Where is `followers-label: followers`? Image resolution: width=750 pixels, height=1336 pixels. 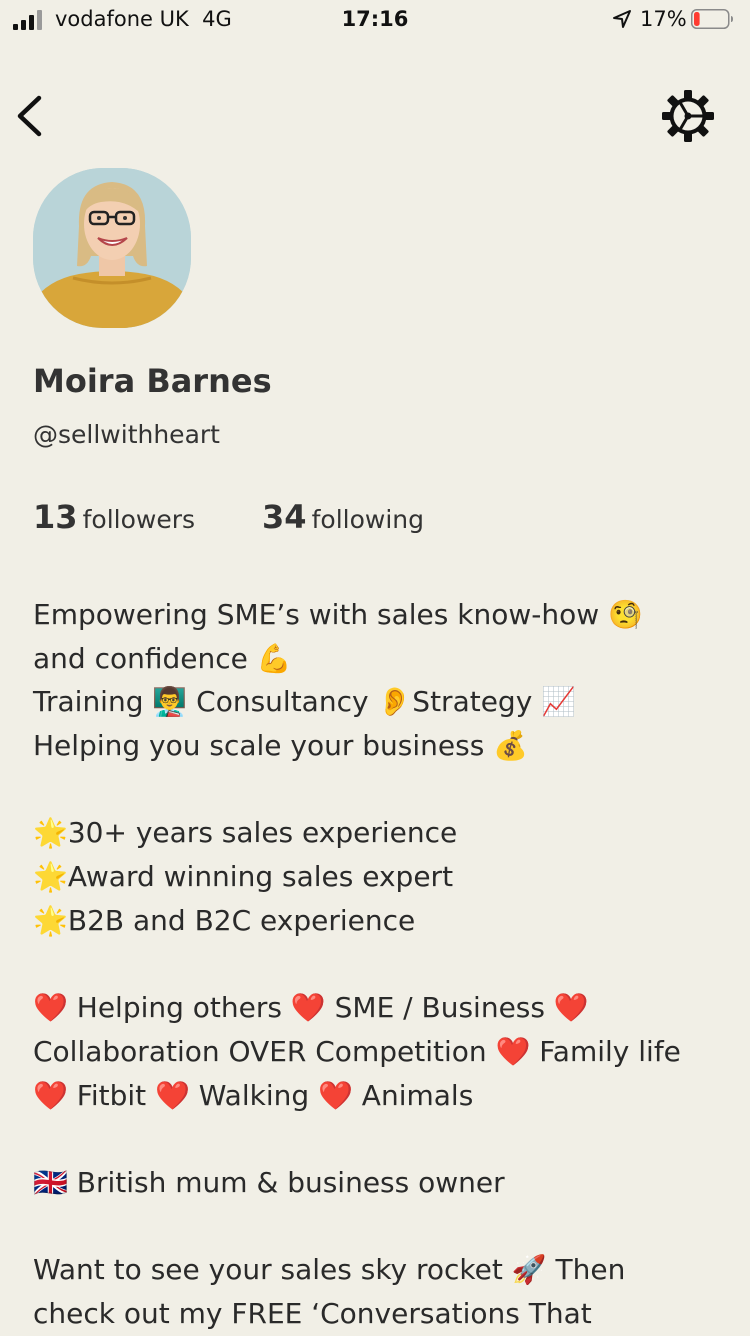
followers-label: followers is located at coordinates (139, 519).